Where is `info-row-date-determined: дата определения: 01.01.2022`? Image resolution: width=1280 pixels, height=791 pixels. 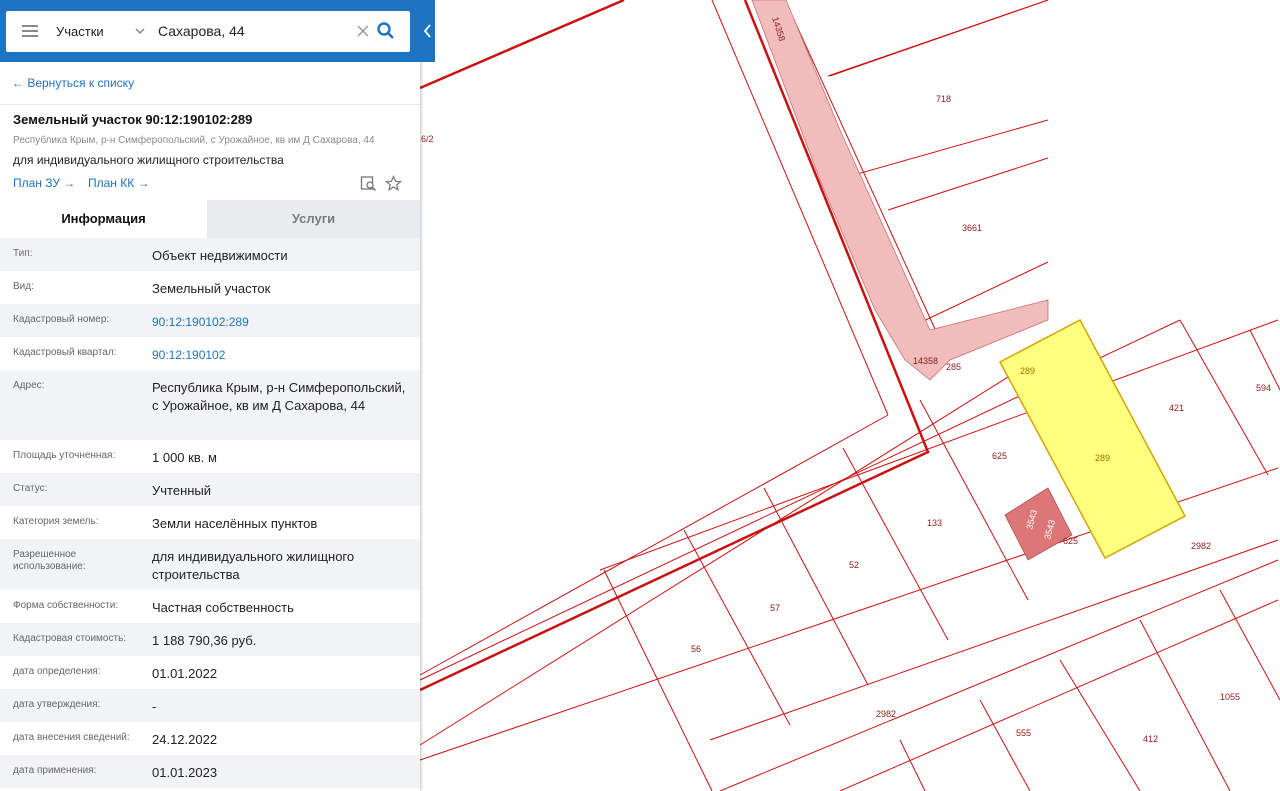
info-row-date-determined: дата определения: 01.01.2022 is located at coordinates (210, 672).